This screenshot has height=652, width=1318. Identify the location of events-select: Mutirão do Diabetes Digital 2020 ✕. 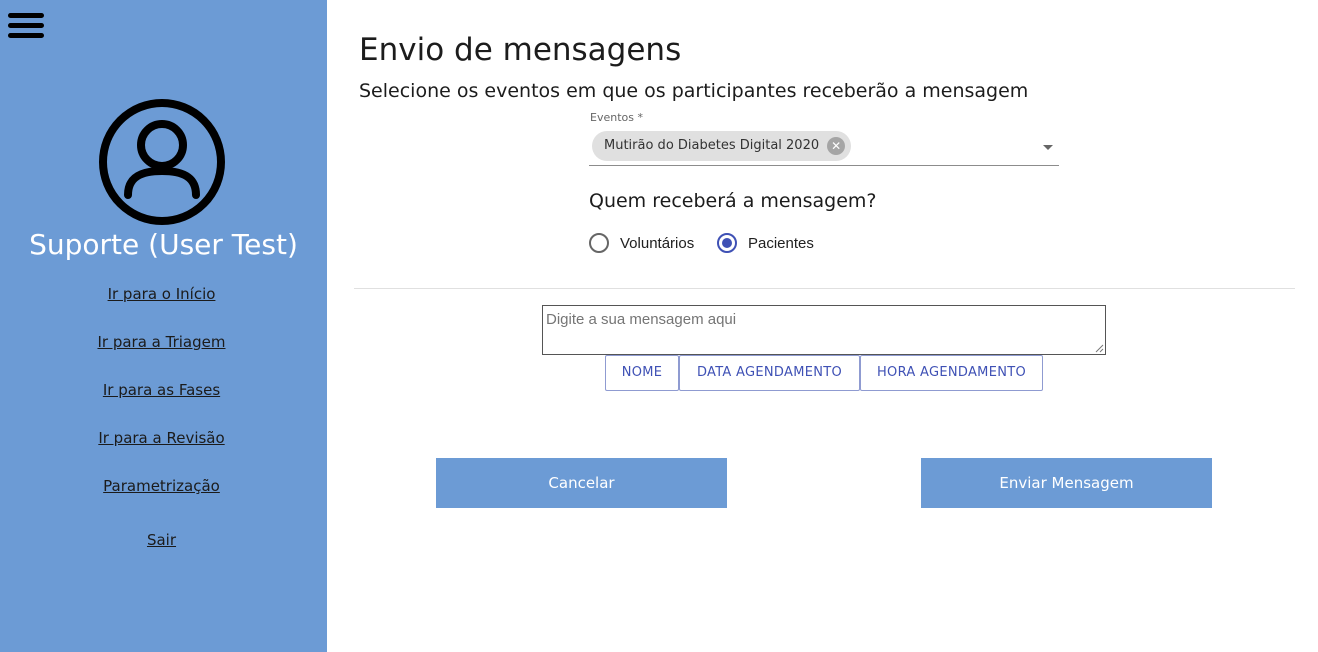
(824, 147).